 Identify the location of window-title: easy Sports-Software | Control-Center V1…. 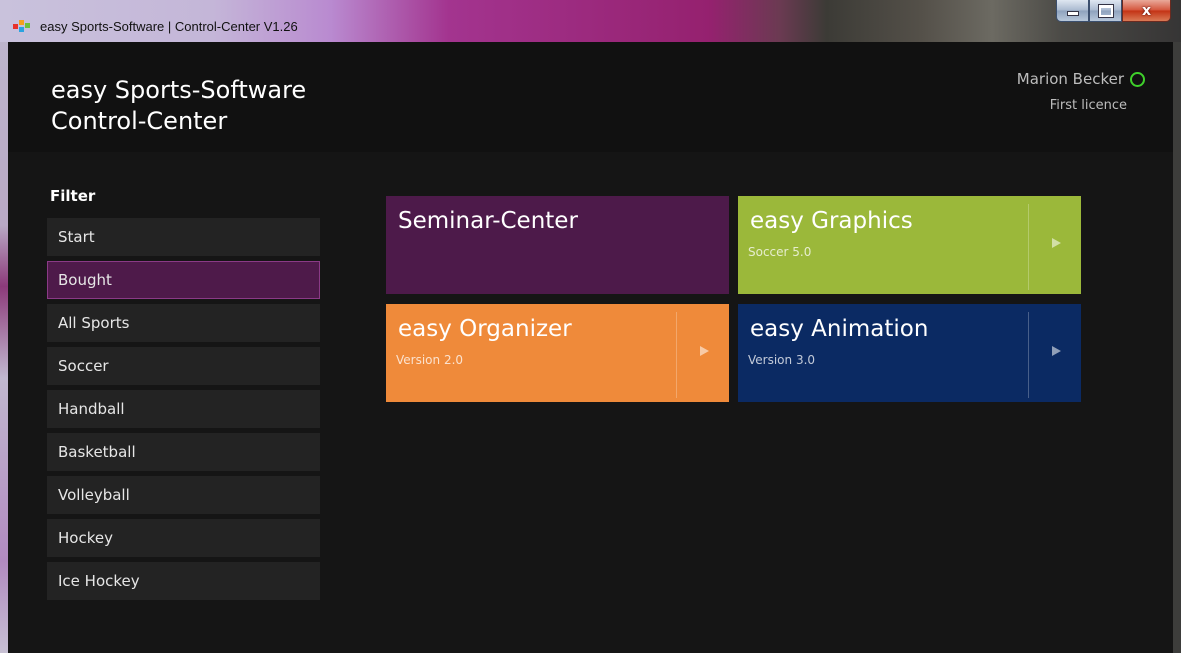
(169, 26).